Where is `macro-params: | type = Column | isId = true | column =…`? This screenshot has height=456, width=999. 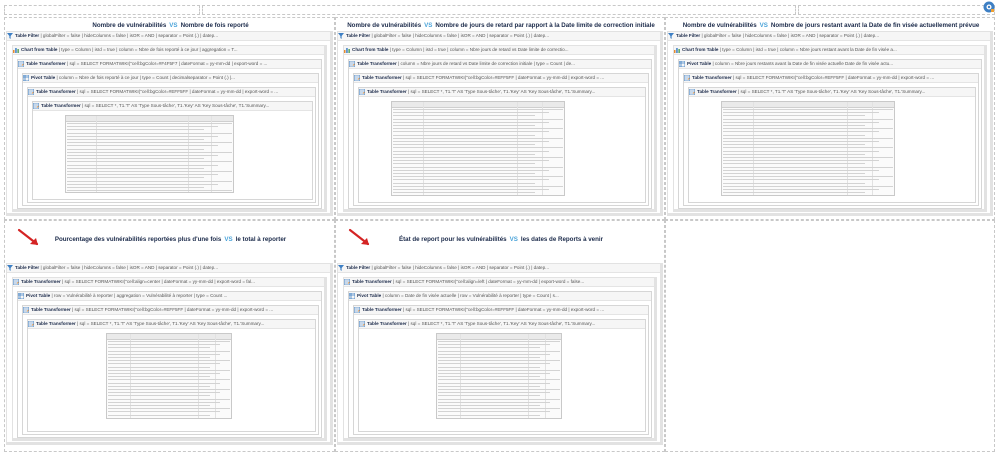
macro-params: | type = Column | isId = true | column =… is located at coordinates (808, 49).